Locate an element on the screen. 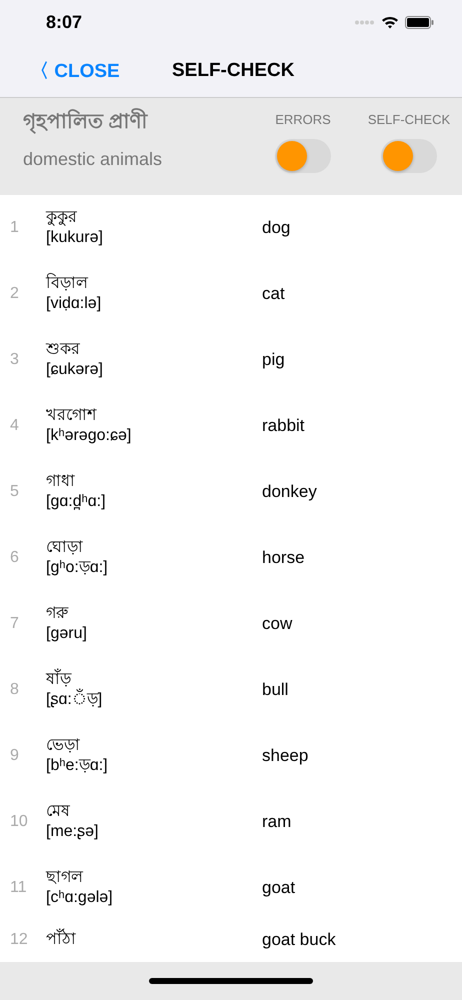 The image size is (462, 1000). transcription: [gʰo:ড়ɑ:] is located at coordinates (77, 568).